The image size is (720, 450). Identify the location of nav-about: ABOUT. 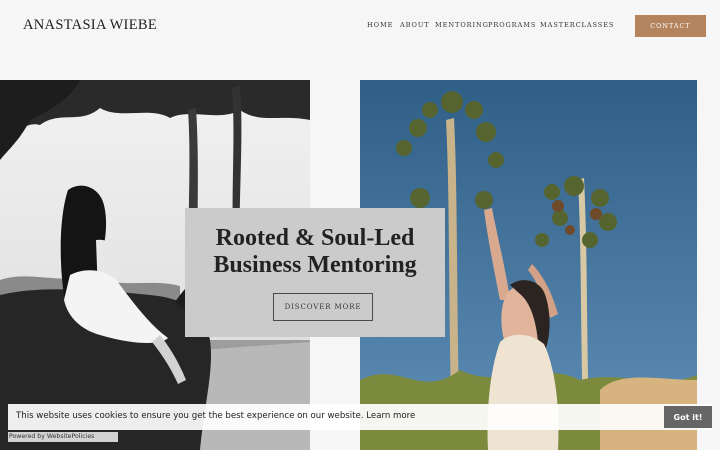
(415, 25).